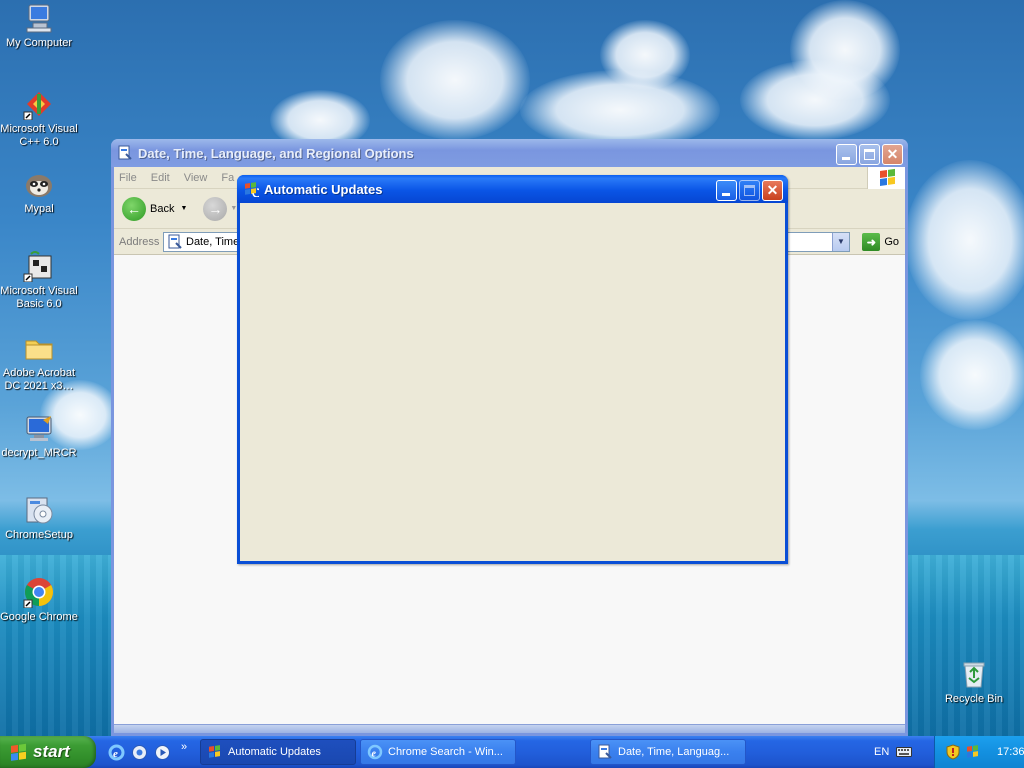 This screenshot has width=1024, height=768. I want to click on taskbar-item-label: Automatic Updates, so click(274, 752).